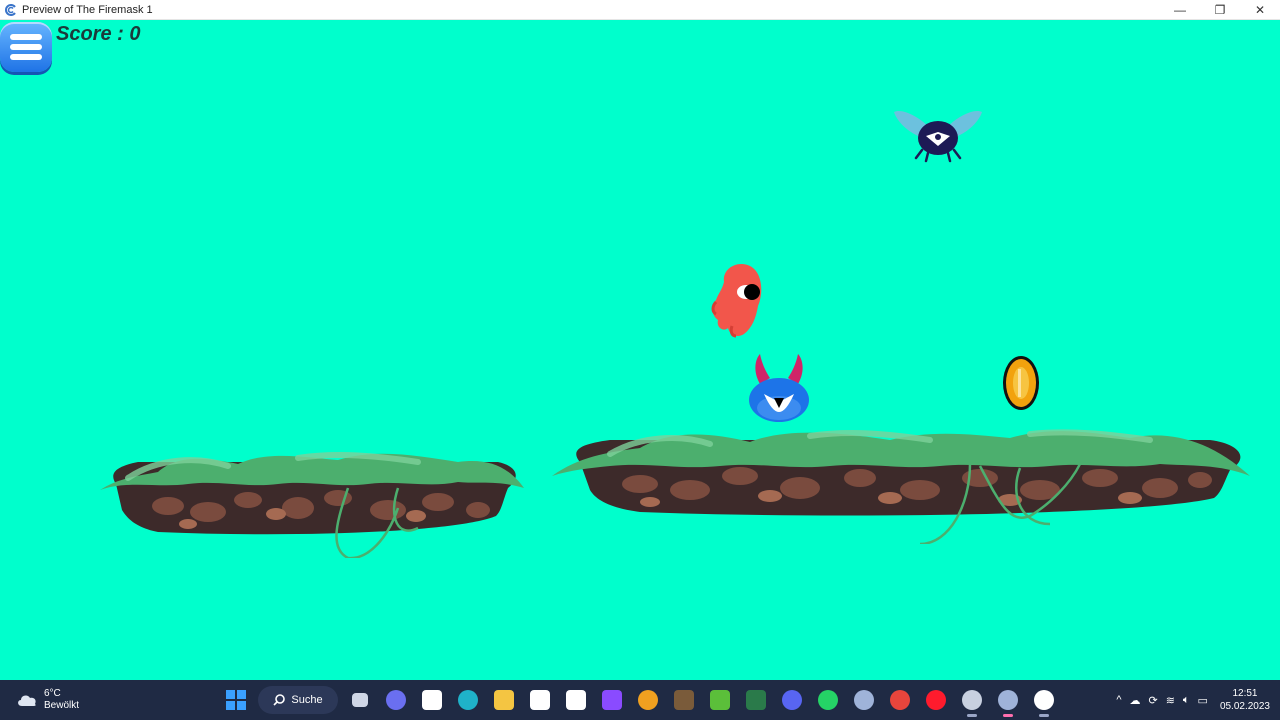 The width and height of the screenshot is (1280, 720). I want to click on cloud-icon, so click(27, 700).